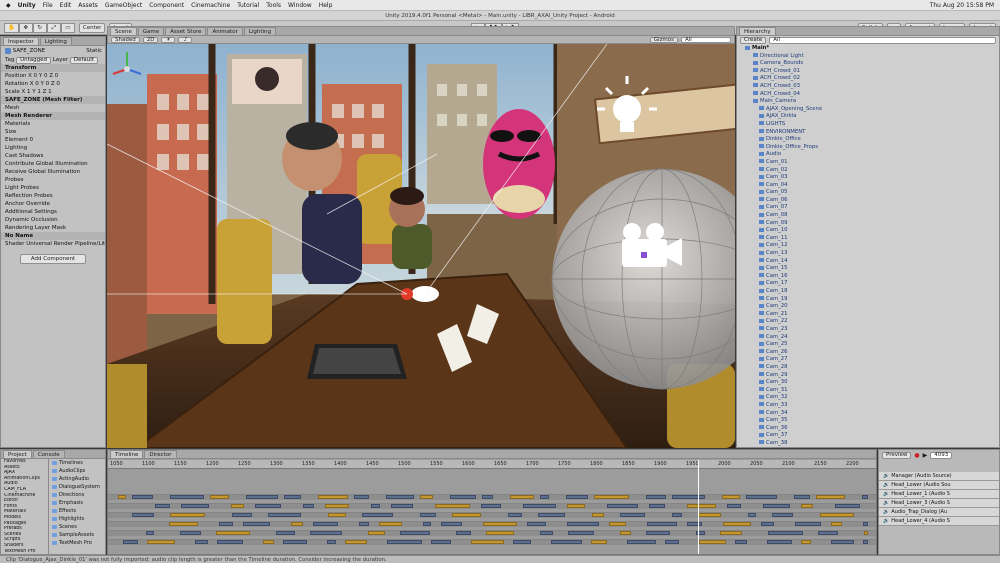 The image size is (1000, 563). I want to click on project-file: TextMesh Pro, so click(77, 543).